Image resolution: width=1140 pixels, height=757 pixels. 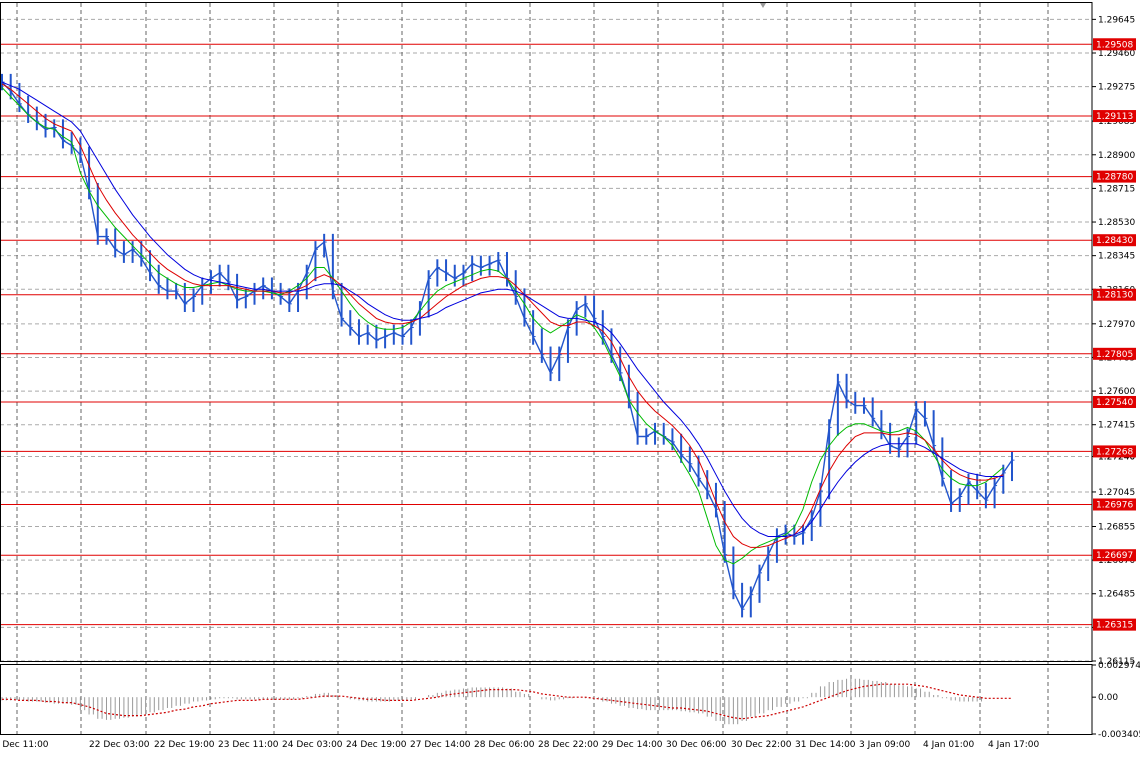 I want to click on level-label: 1.28130, so click(x=1114, y=296).